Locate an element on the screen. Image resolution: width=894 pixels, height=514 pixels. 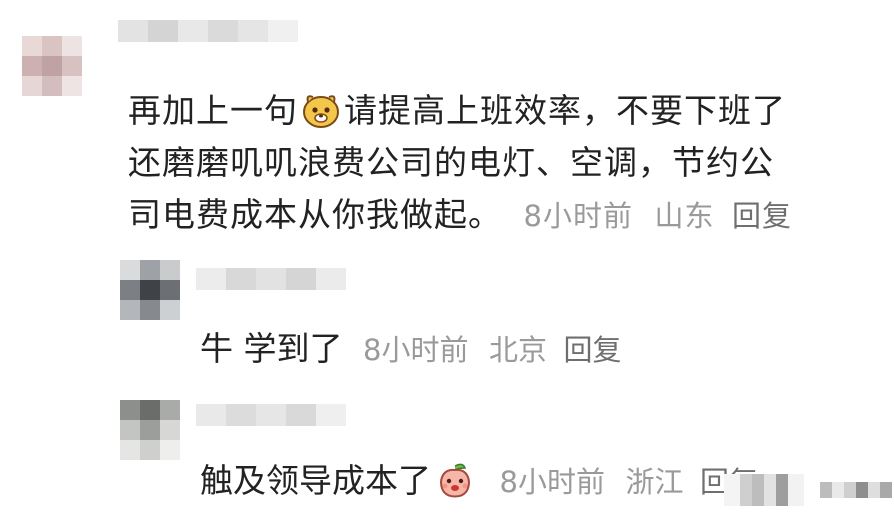
reply-text: 牛 学到了 is located at coordinates (271, 348).